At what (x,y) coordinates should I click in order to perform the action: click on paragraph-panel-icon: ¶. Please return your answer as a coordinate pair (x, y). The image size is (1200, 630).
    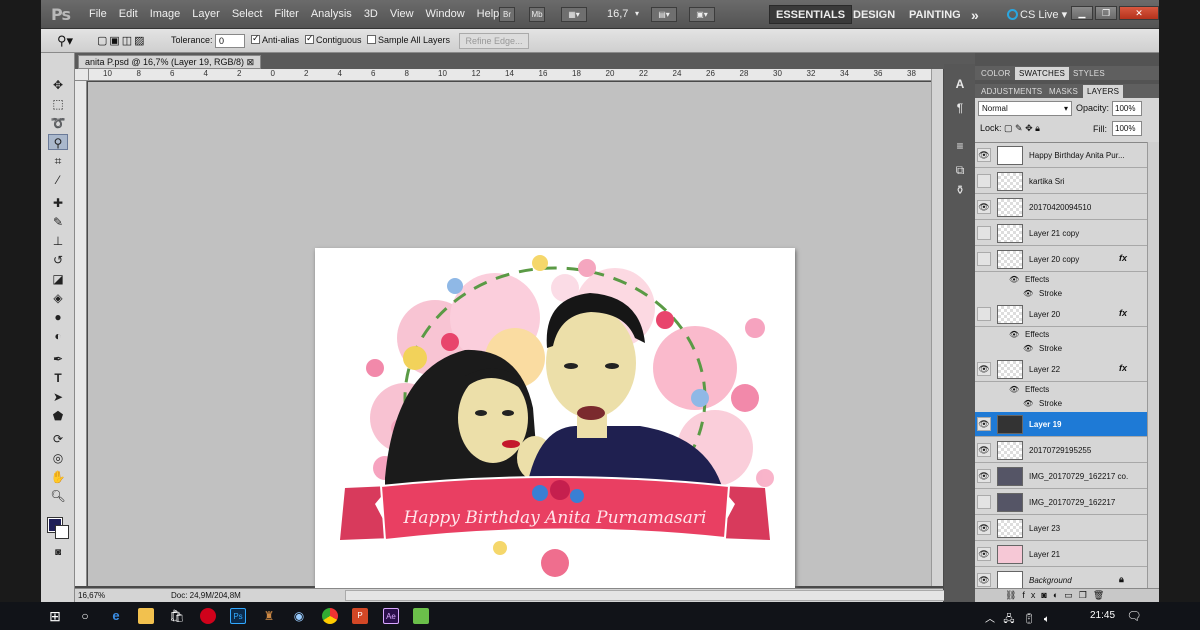
    Looking at the image, I should click on (960, 108).